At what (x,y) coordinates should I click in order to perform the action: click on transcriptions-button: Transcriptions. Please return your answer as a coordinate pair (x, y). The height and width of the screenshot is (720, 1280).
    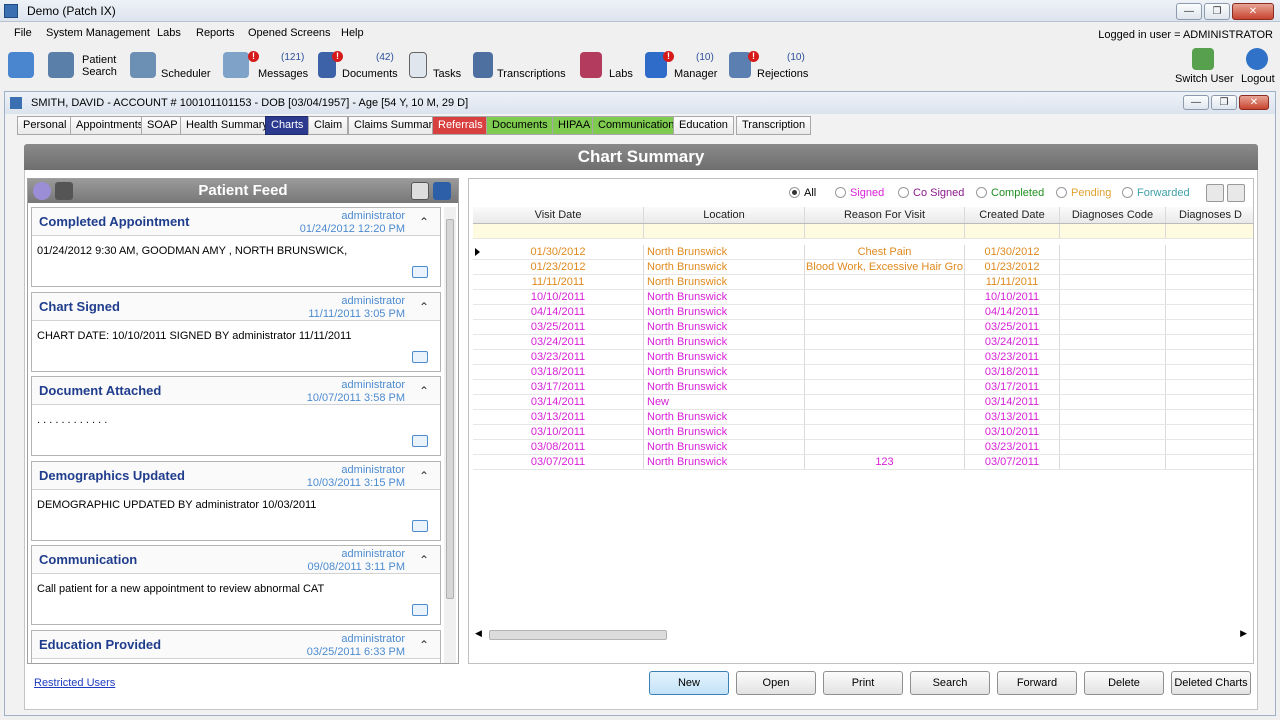
    Looking at the image, I should click on (520, 66).